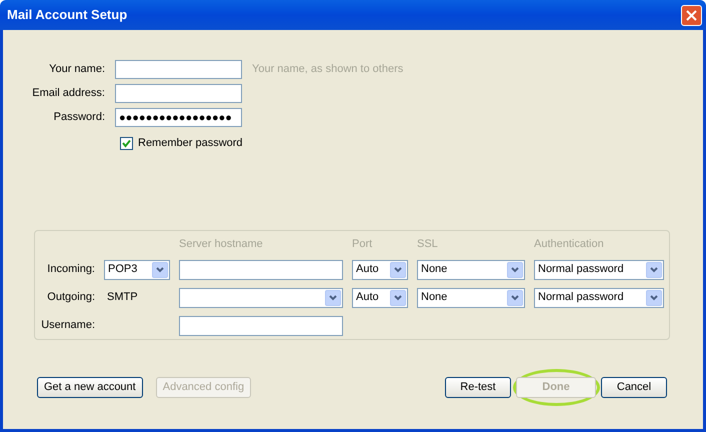  What do you see at coordinates (634, 387) in the screenshot?
I see `button: Cancel` at bounding box center [634, 387].